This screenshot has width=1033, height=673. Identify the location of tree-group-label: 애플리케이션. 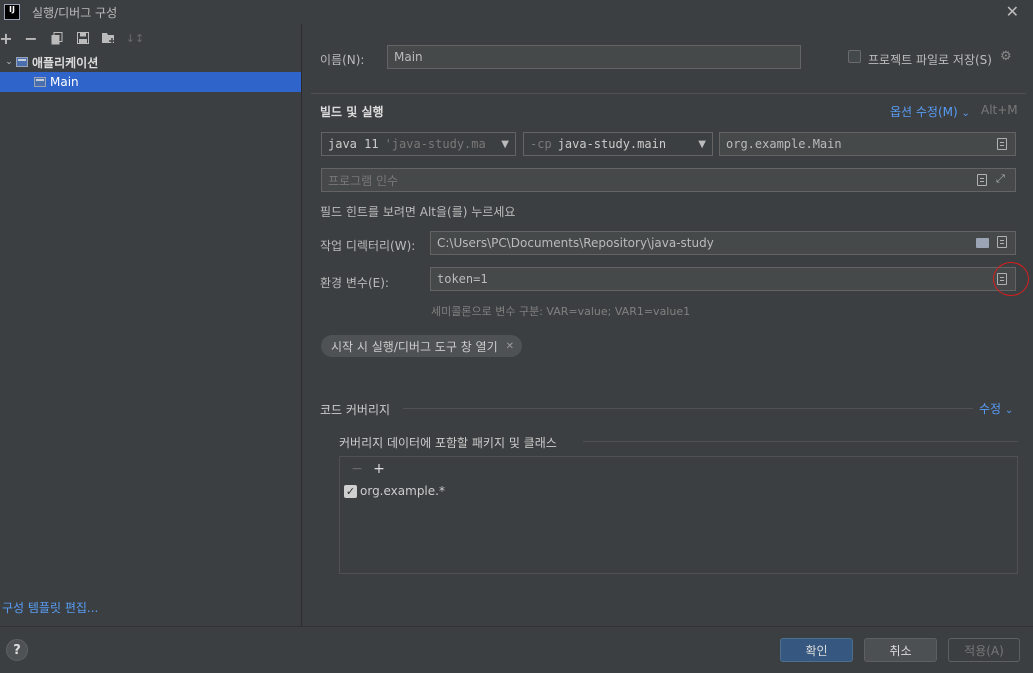
(65, 62).